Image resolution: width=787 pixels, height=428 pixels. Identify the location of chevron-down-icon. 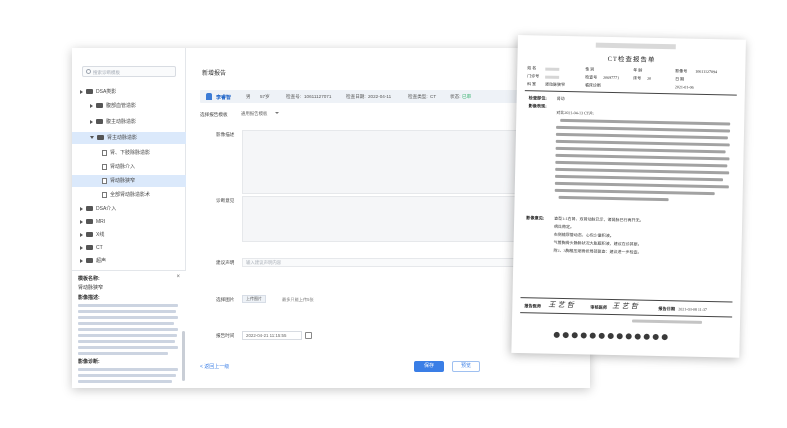
(92, 138).